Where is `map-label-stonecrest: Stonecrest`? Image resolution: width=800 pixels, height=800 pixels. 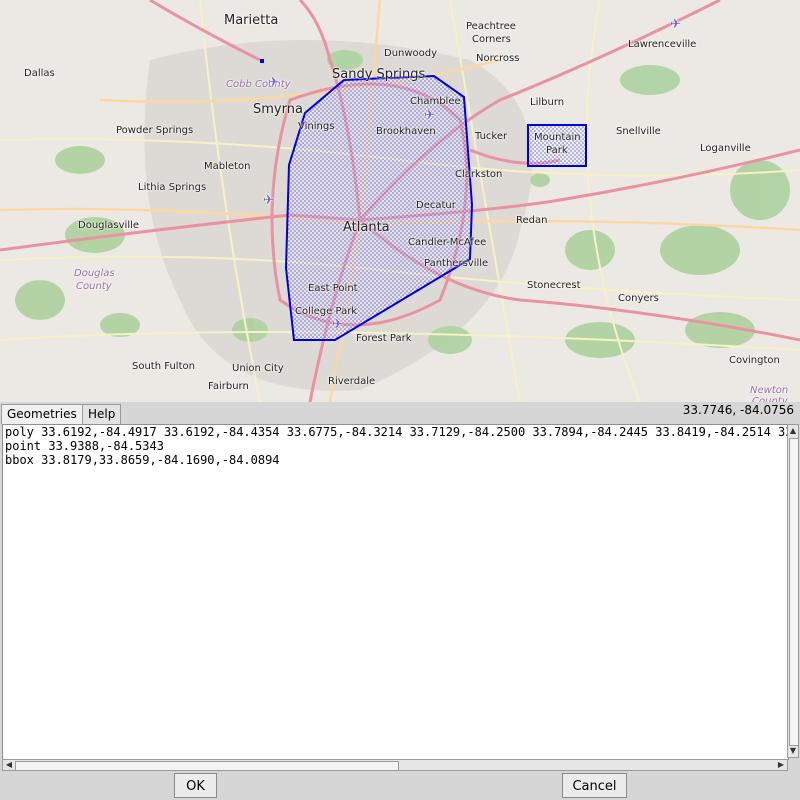 map-label-stonecrest: Stonecrest is located at coordinates (554, 285).